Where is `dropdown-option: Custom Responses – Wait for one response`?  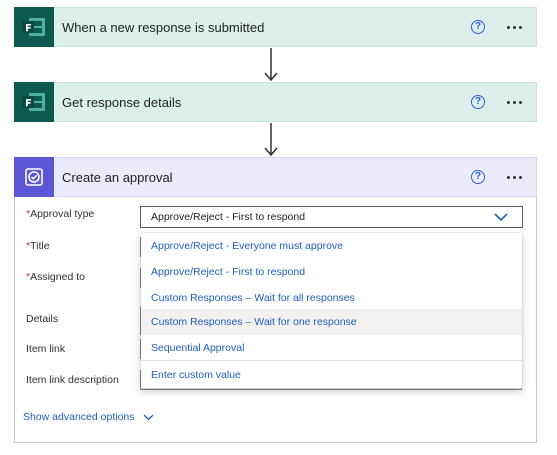 dropdown-option: Custom Responses – Wait for one response is located at coordinates (331, 322).